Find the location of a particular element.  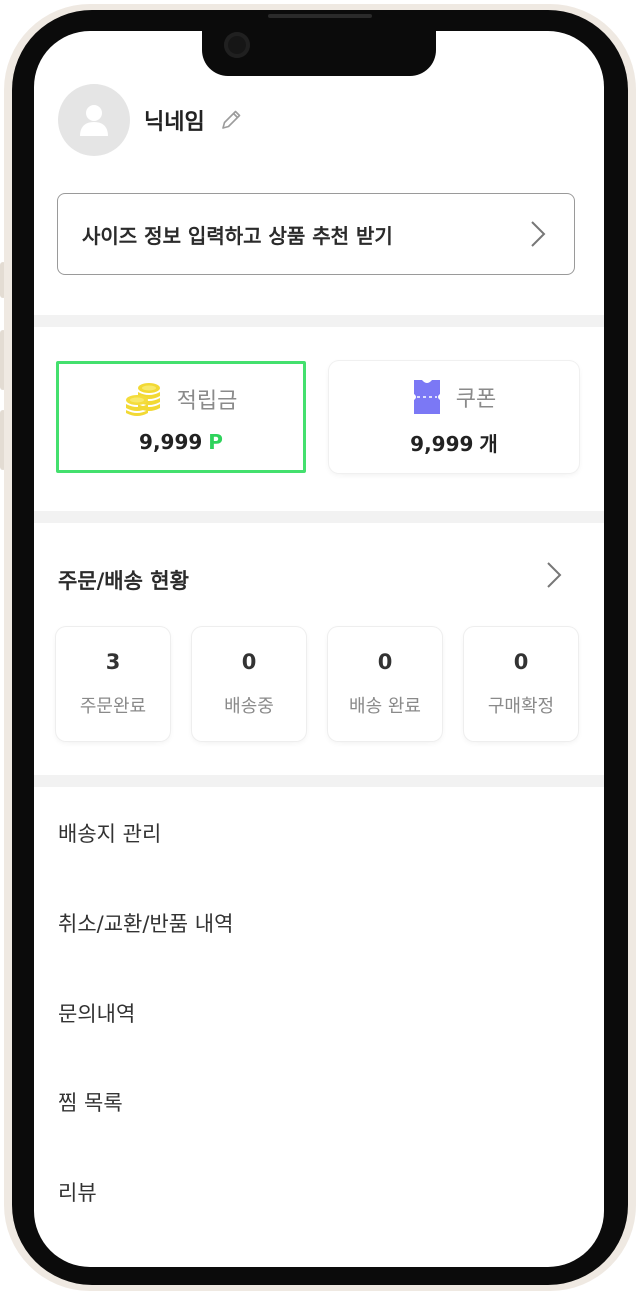

menu-item-reviews: 리뷰 is located at coordinates (77, 1192).